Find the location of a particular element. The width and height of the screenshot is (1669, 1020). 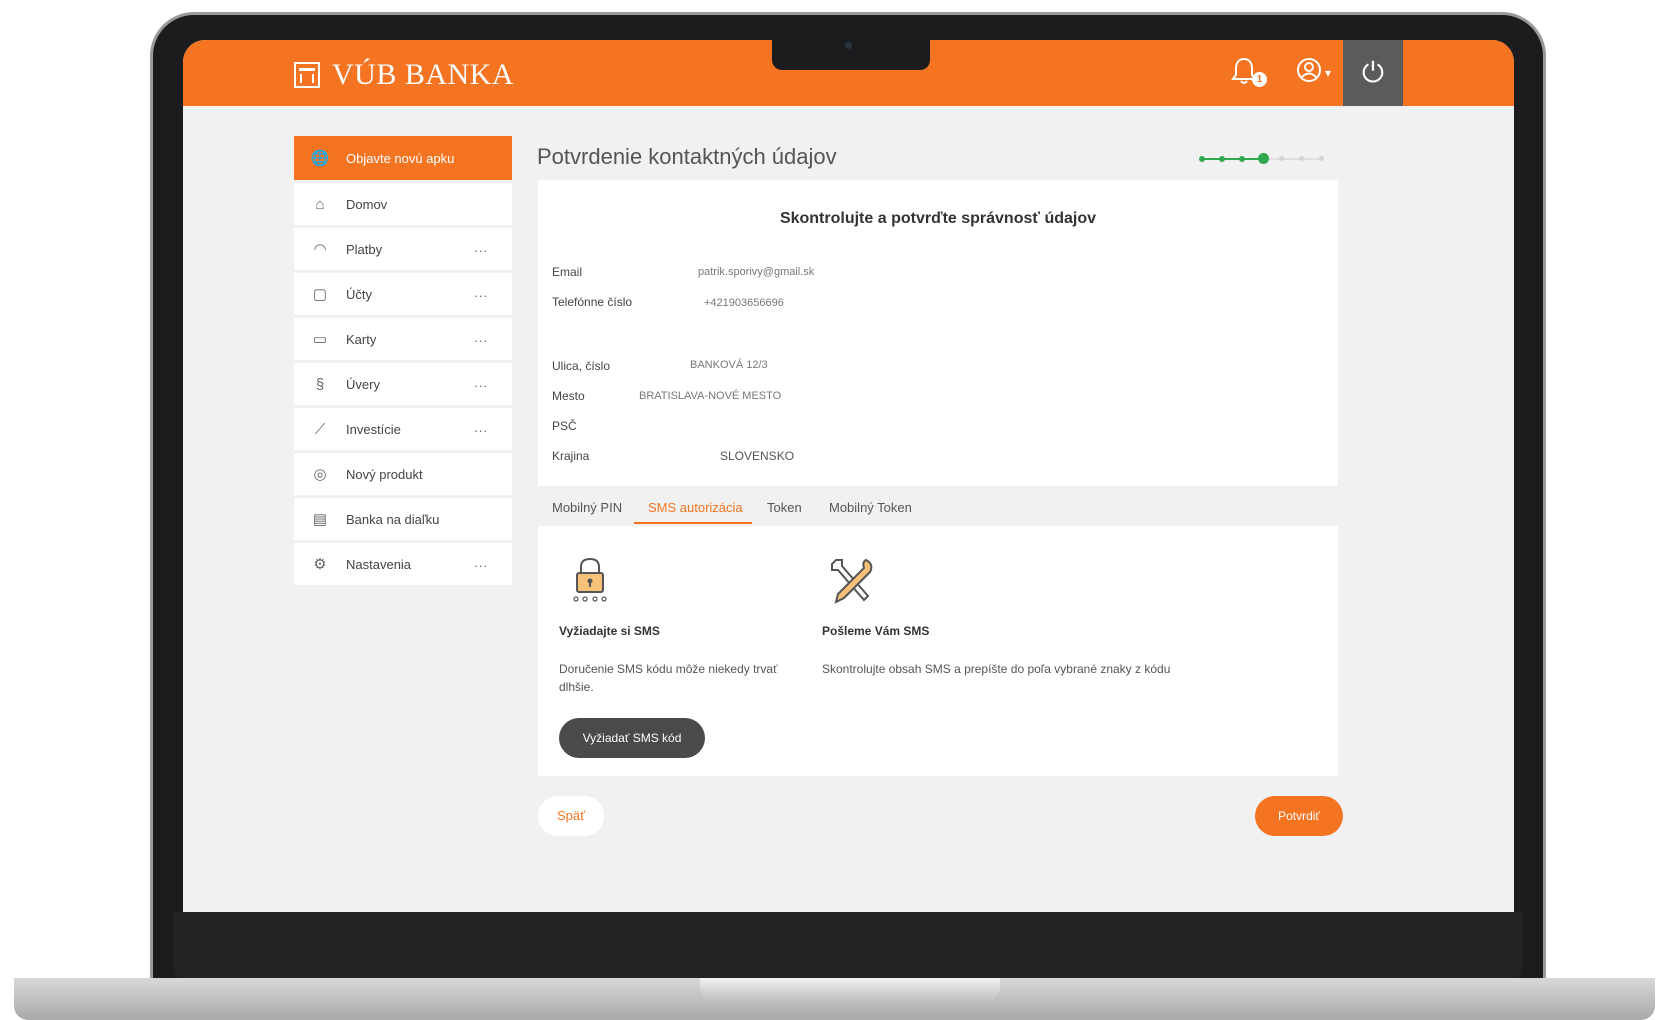

progress-stepper is located at coordinates (1263, 158).